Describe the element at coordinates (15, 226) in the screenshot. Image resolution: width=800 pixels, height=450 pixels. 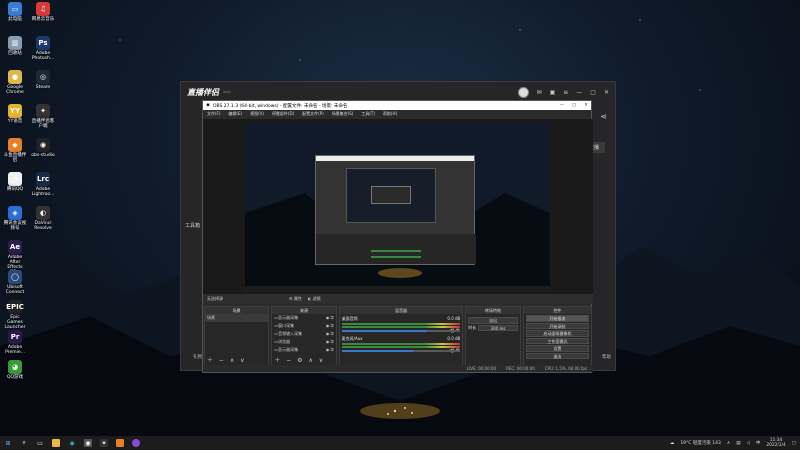
I see `desktop-icon-label: 腾讯会议视频号` at that location.